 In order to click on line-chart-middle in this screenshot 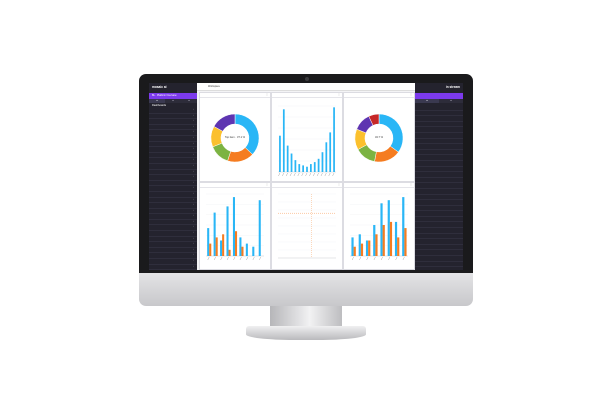, I will do `click(307, 226)`.